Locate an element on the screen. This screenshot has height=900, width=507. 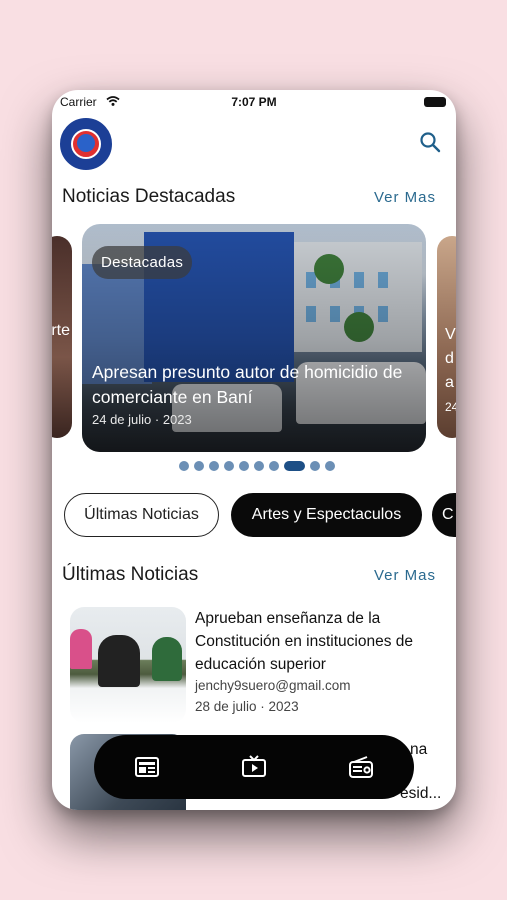
carousel-page-indicator is located at coordinates (254, 466).